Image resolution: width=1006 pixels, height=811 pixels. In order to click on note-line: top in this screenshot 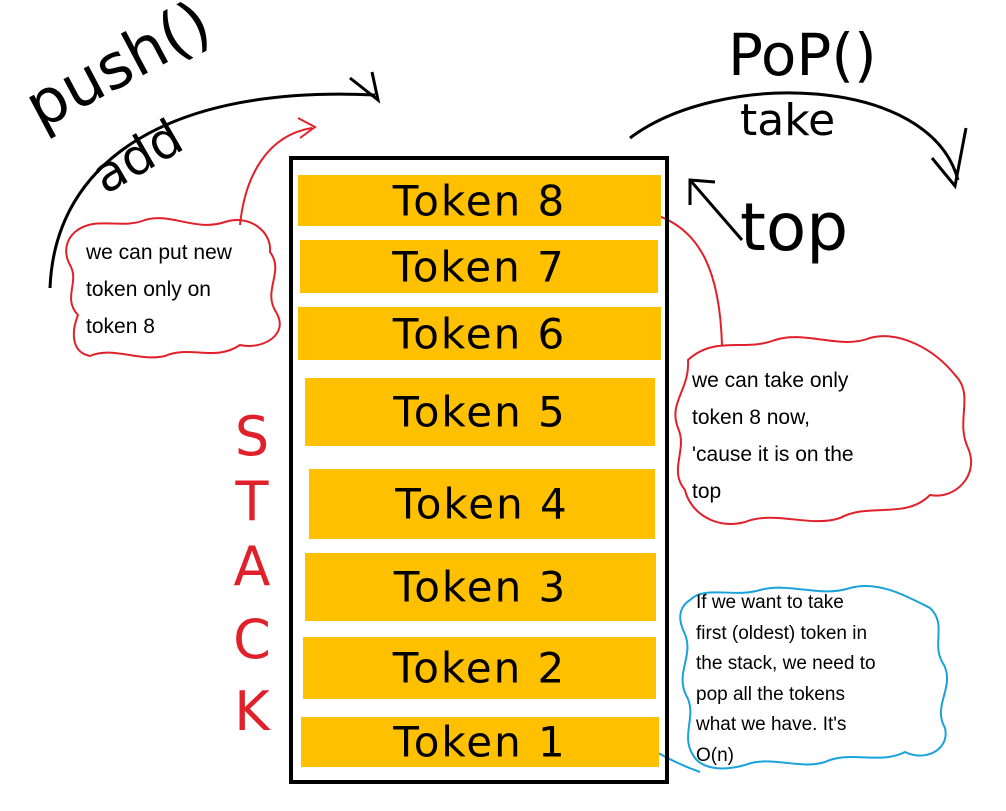, I will do `click(707, 491)`.